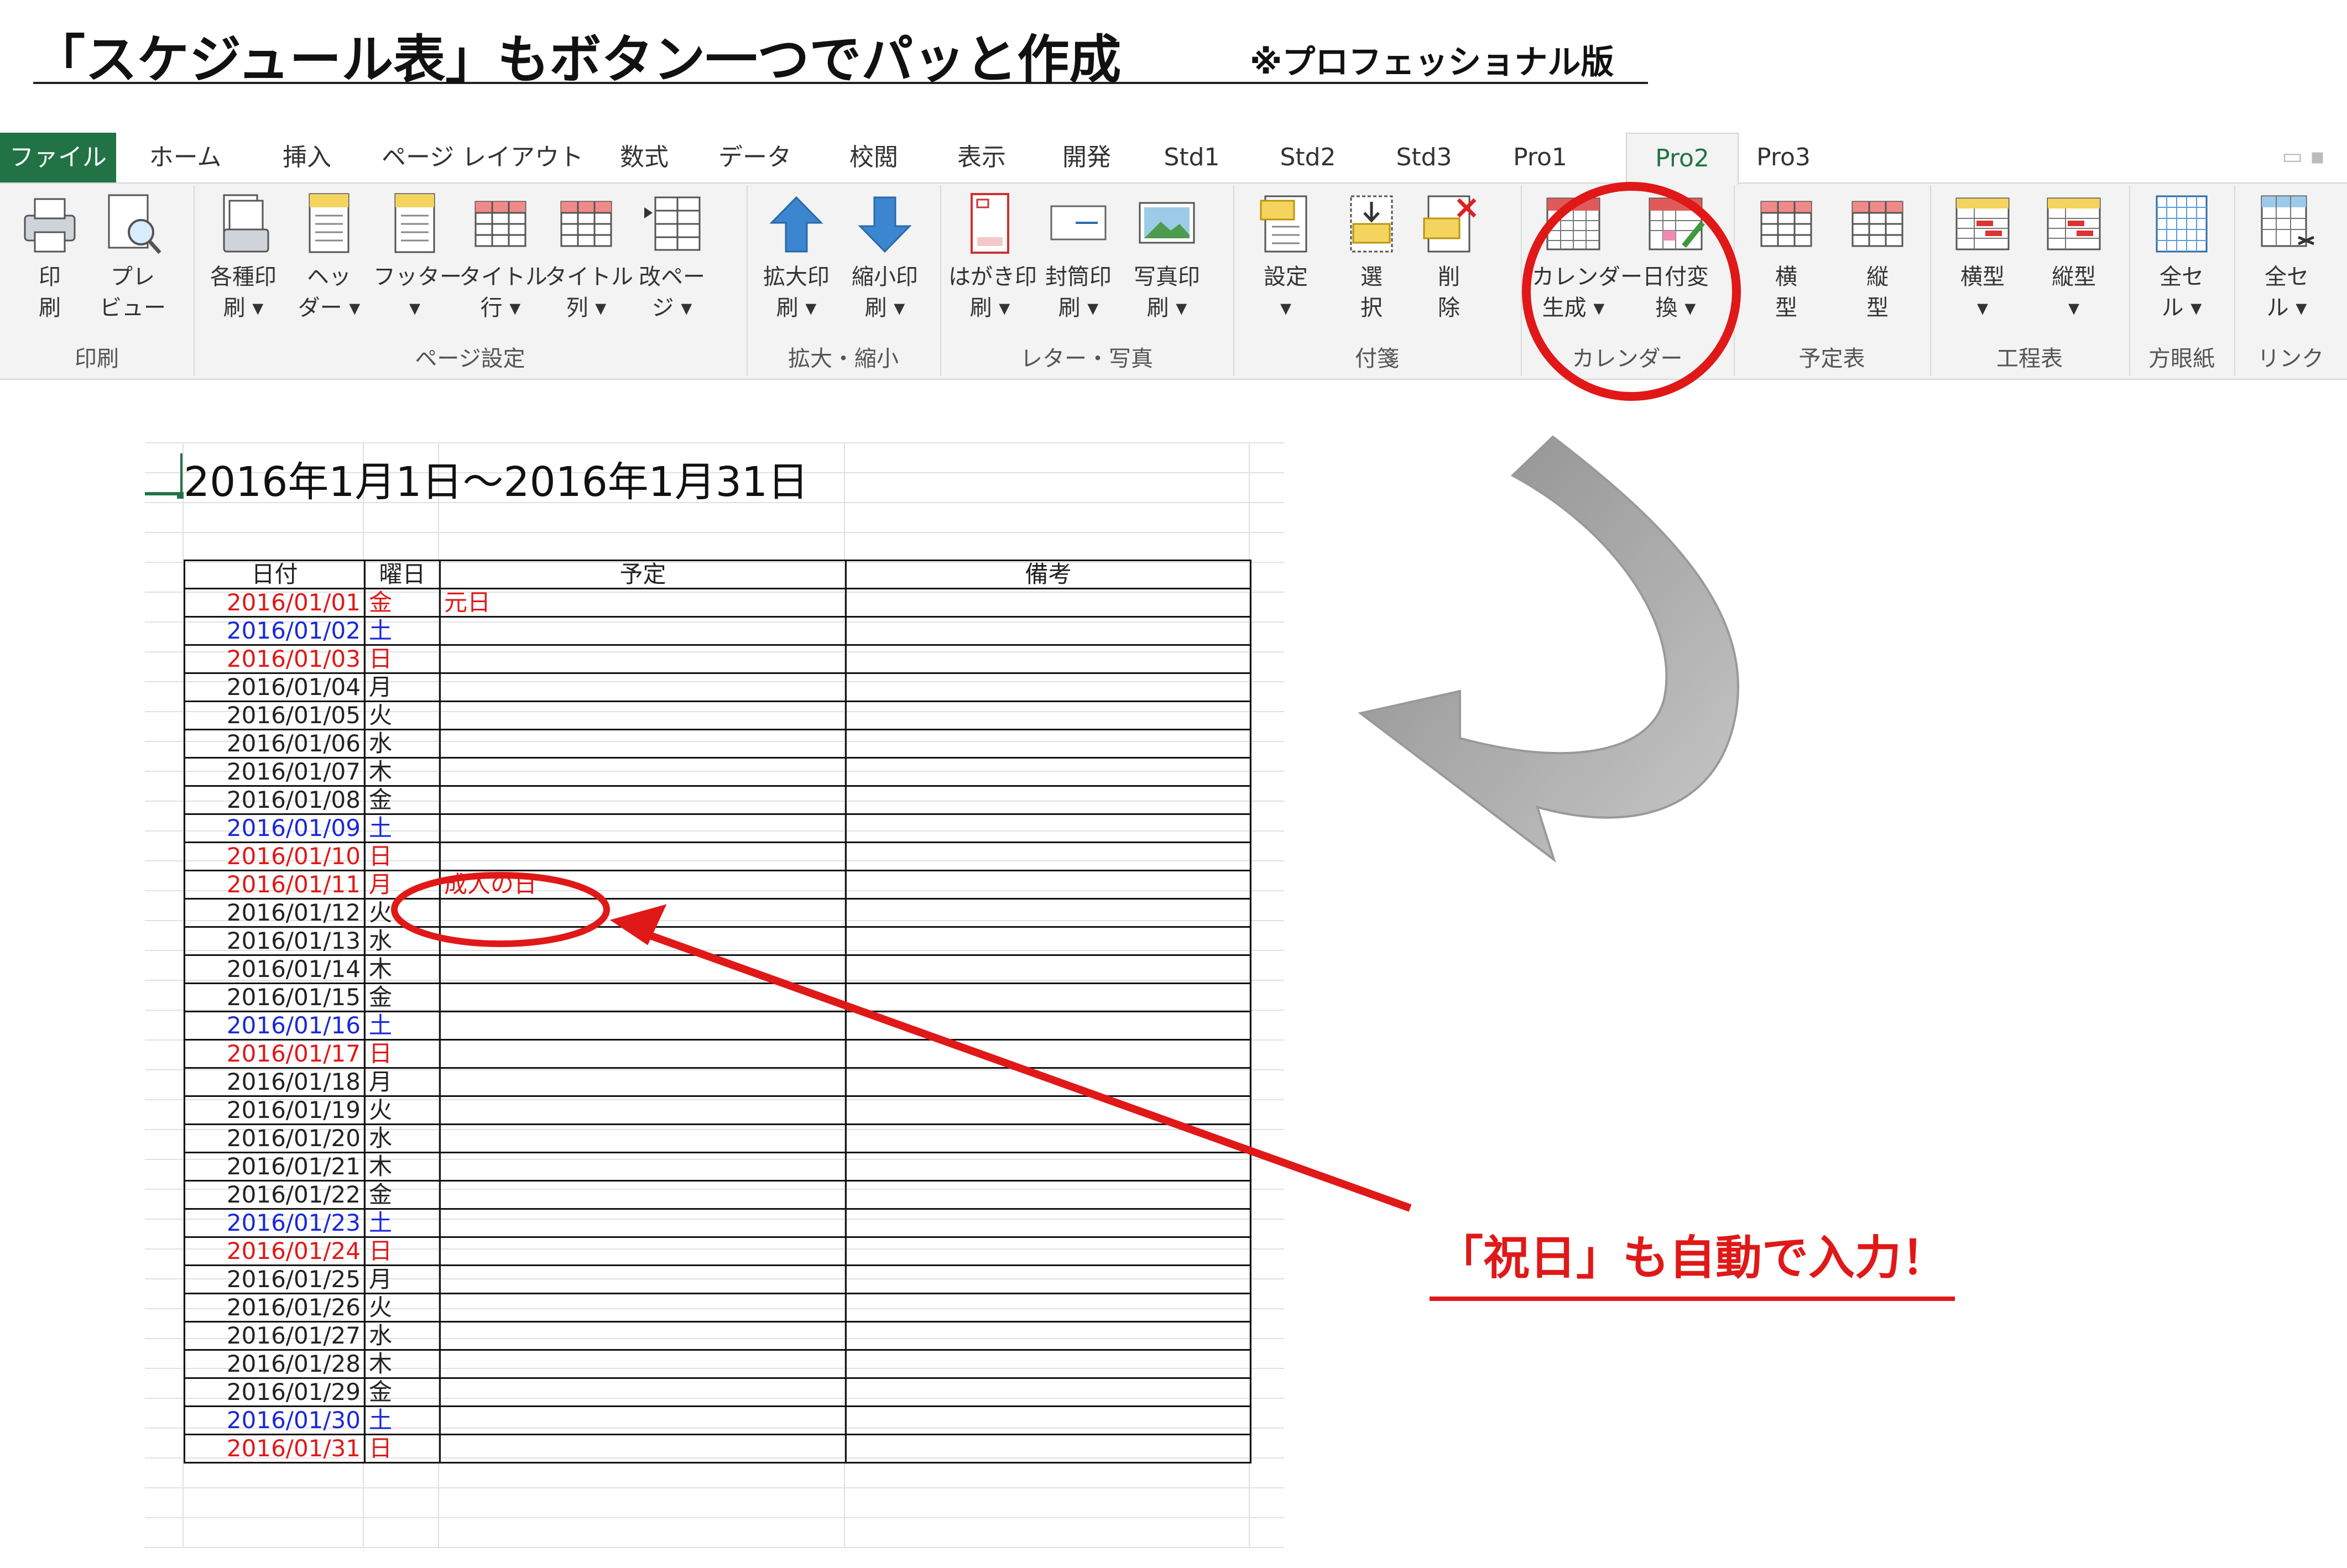  Describe the element at coordinates (275, 1195) in the screenshot. I see `date-cell: 2016/01/22` at that location.